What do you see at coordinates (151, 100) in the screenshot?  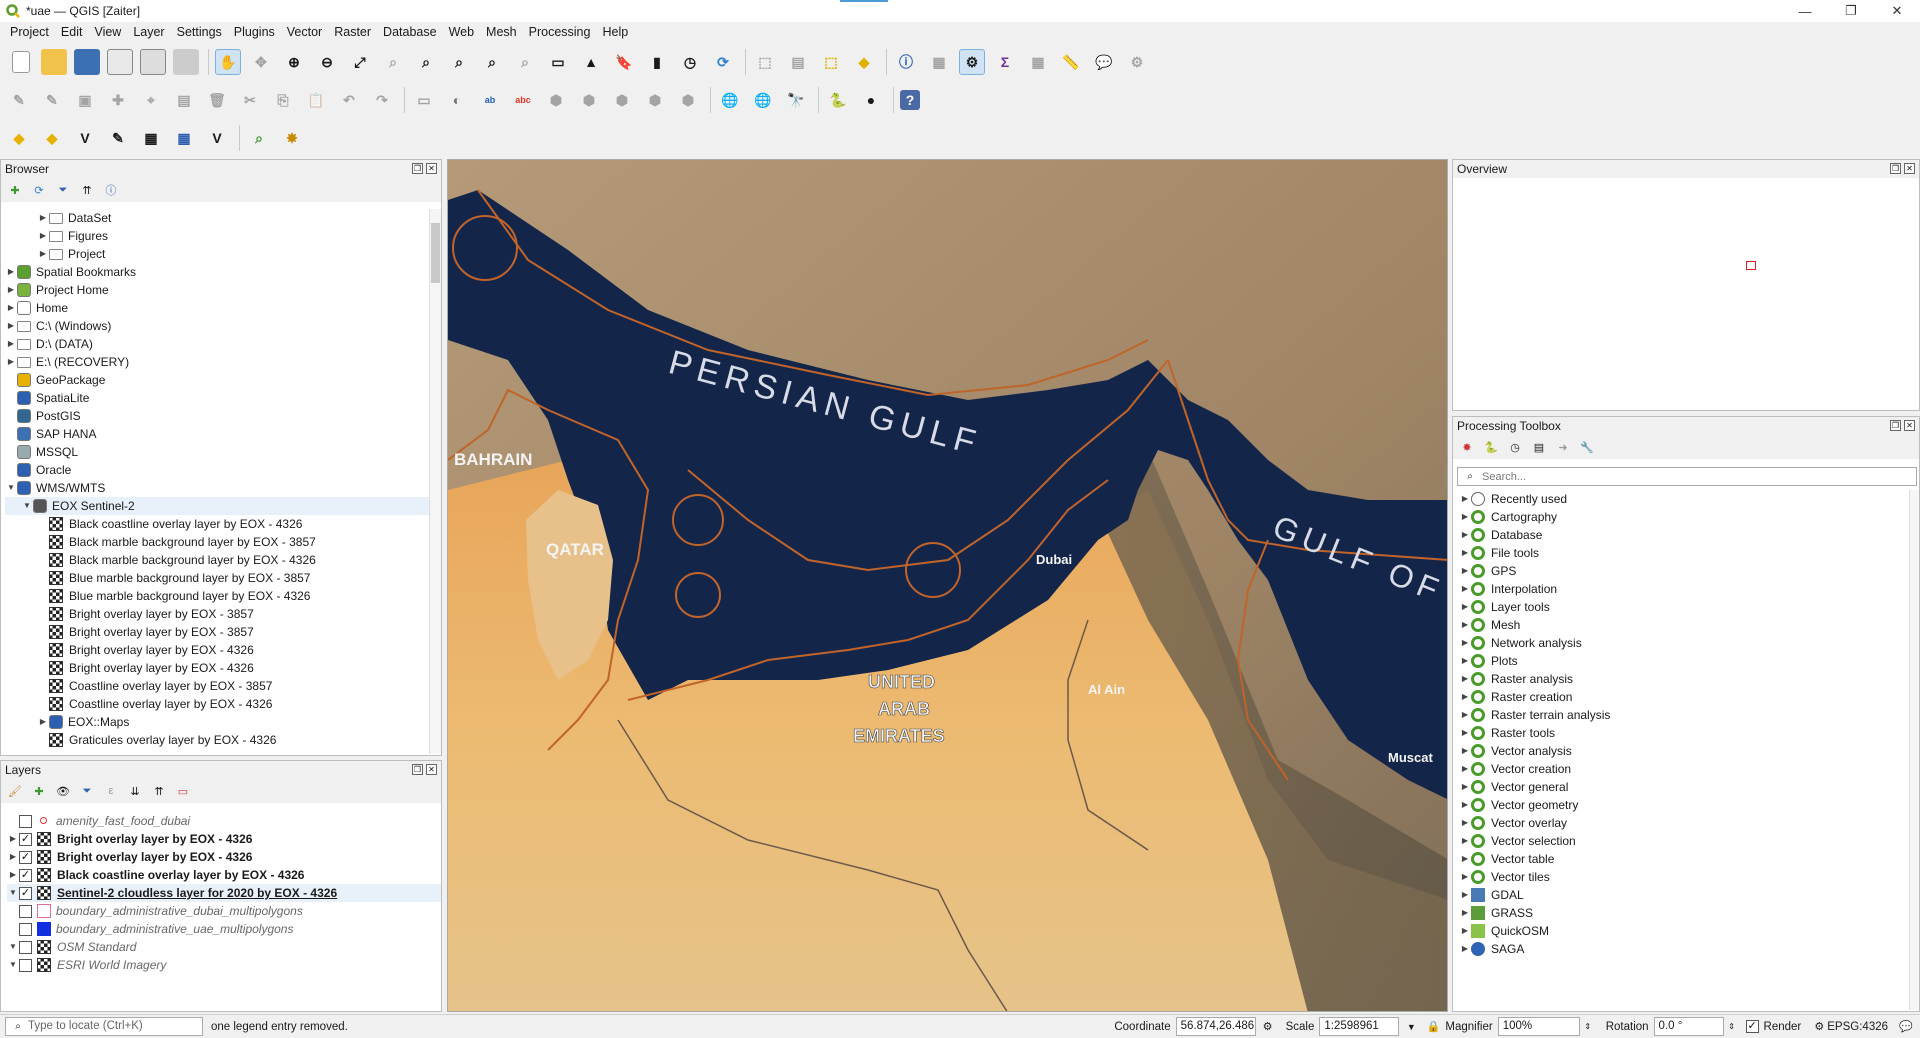 I see `vertex-tool-icon: ⌖` at bounding box center [151, 100].